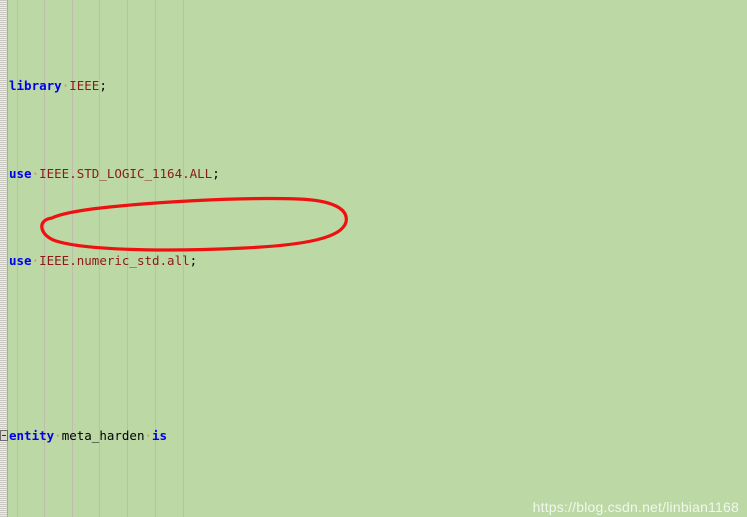 The image size is (747, 517). Describe the element at coordinates (160, 435) in the screenshot. I see `token-keyword: is` at that location.